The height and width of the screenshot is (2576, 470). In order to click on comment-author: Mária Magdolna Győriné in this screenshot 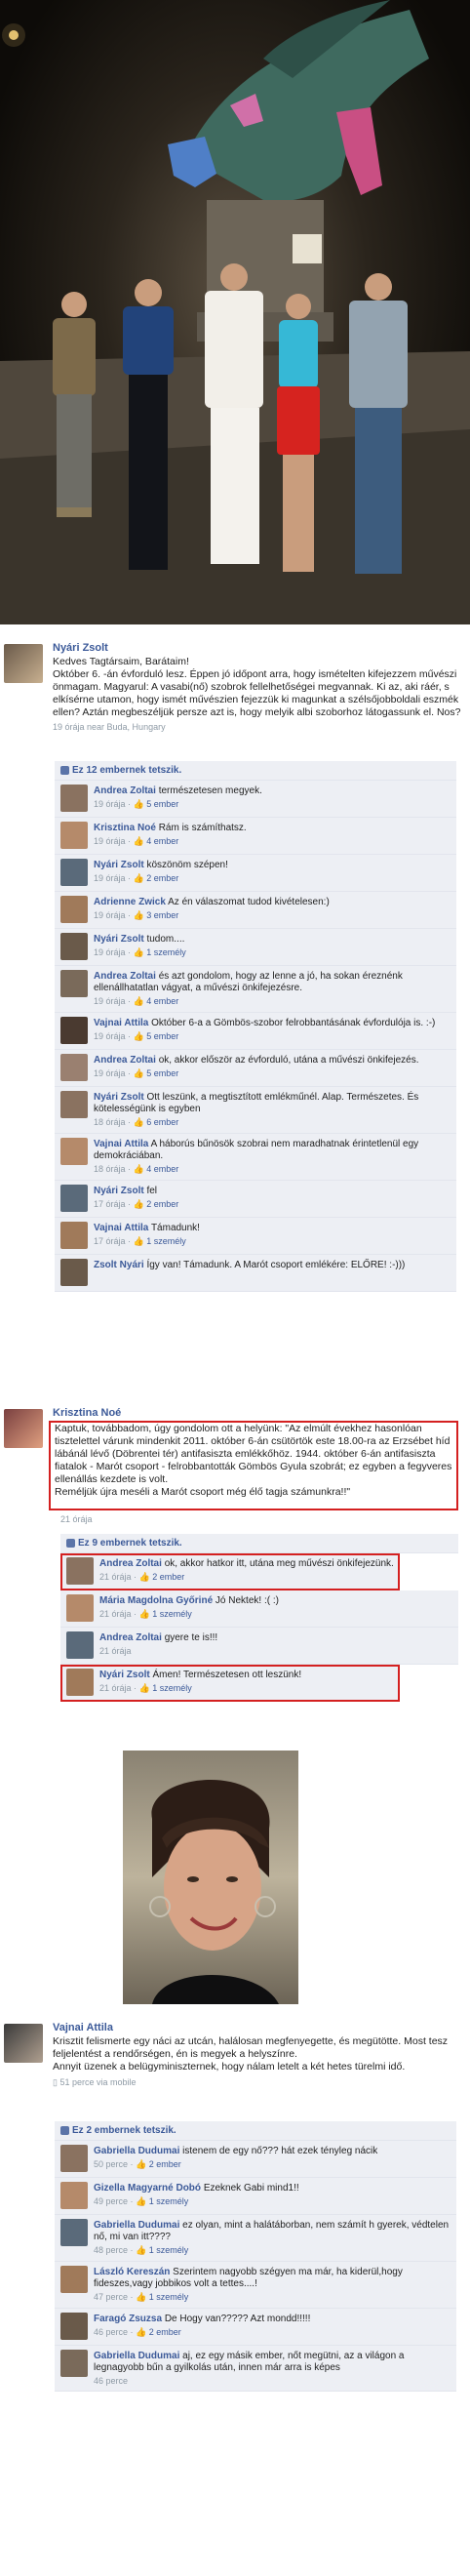, I will do `click(156, 1600)`.